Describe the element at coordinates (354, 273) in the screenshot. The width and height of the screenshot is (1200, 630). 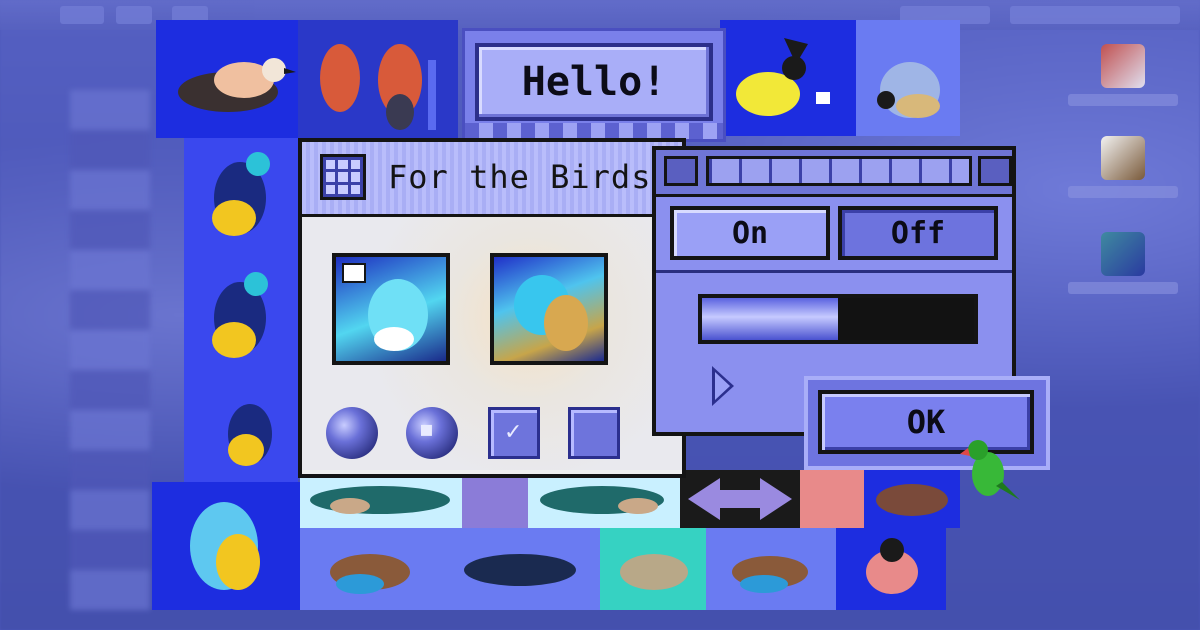
I see `window-badge-icon` at that location.